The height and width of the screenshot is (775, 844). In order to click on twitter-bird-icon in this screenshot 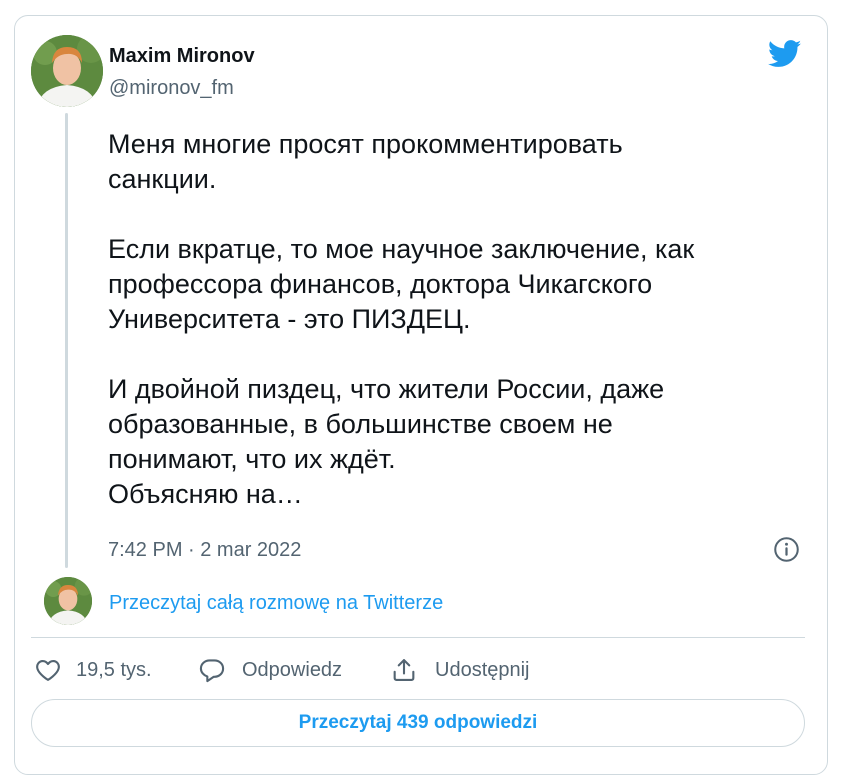, I will do `click(785, 54)`.